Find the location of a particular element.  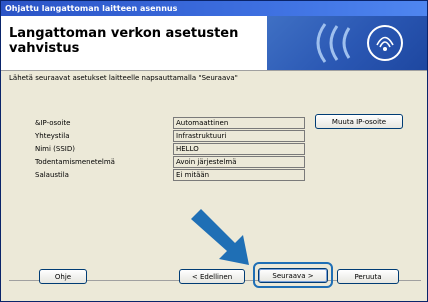

pointer-arrow-icon is located at coordinates (220, 237).